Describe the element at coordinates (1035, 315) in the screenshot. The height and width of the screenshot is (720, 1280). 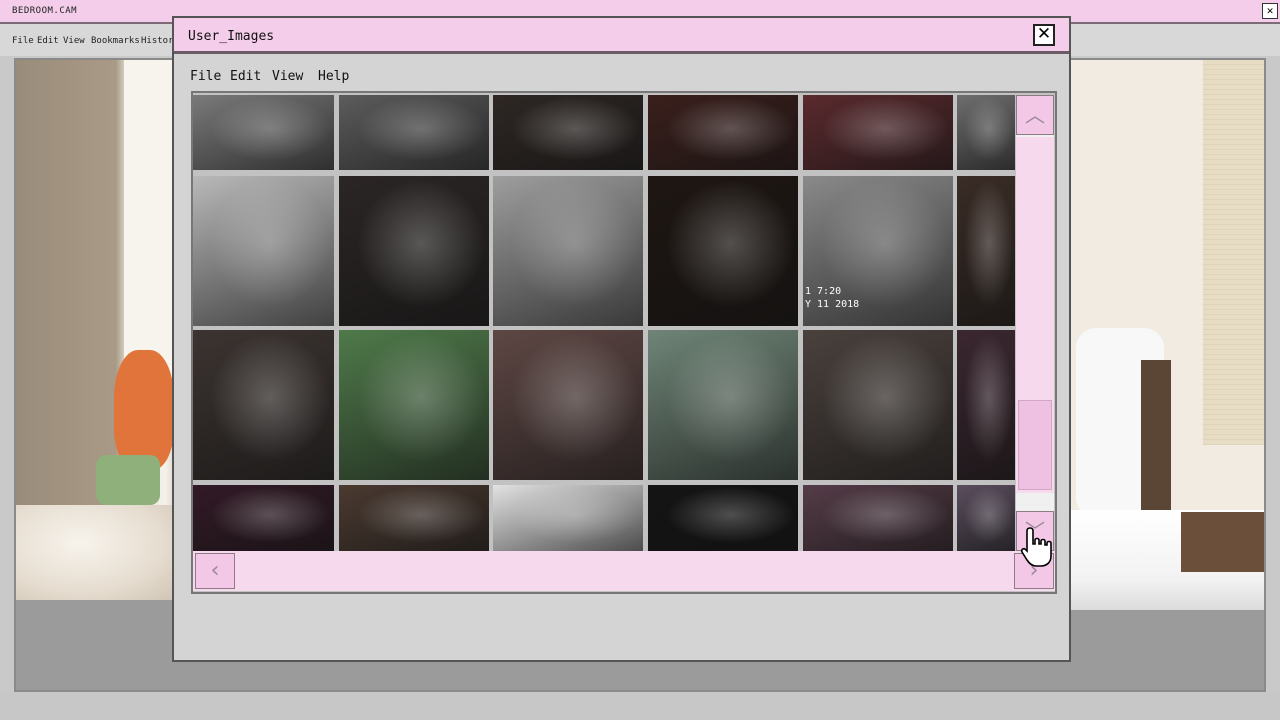
I see `vertical-scroll-track` at that location.